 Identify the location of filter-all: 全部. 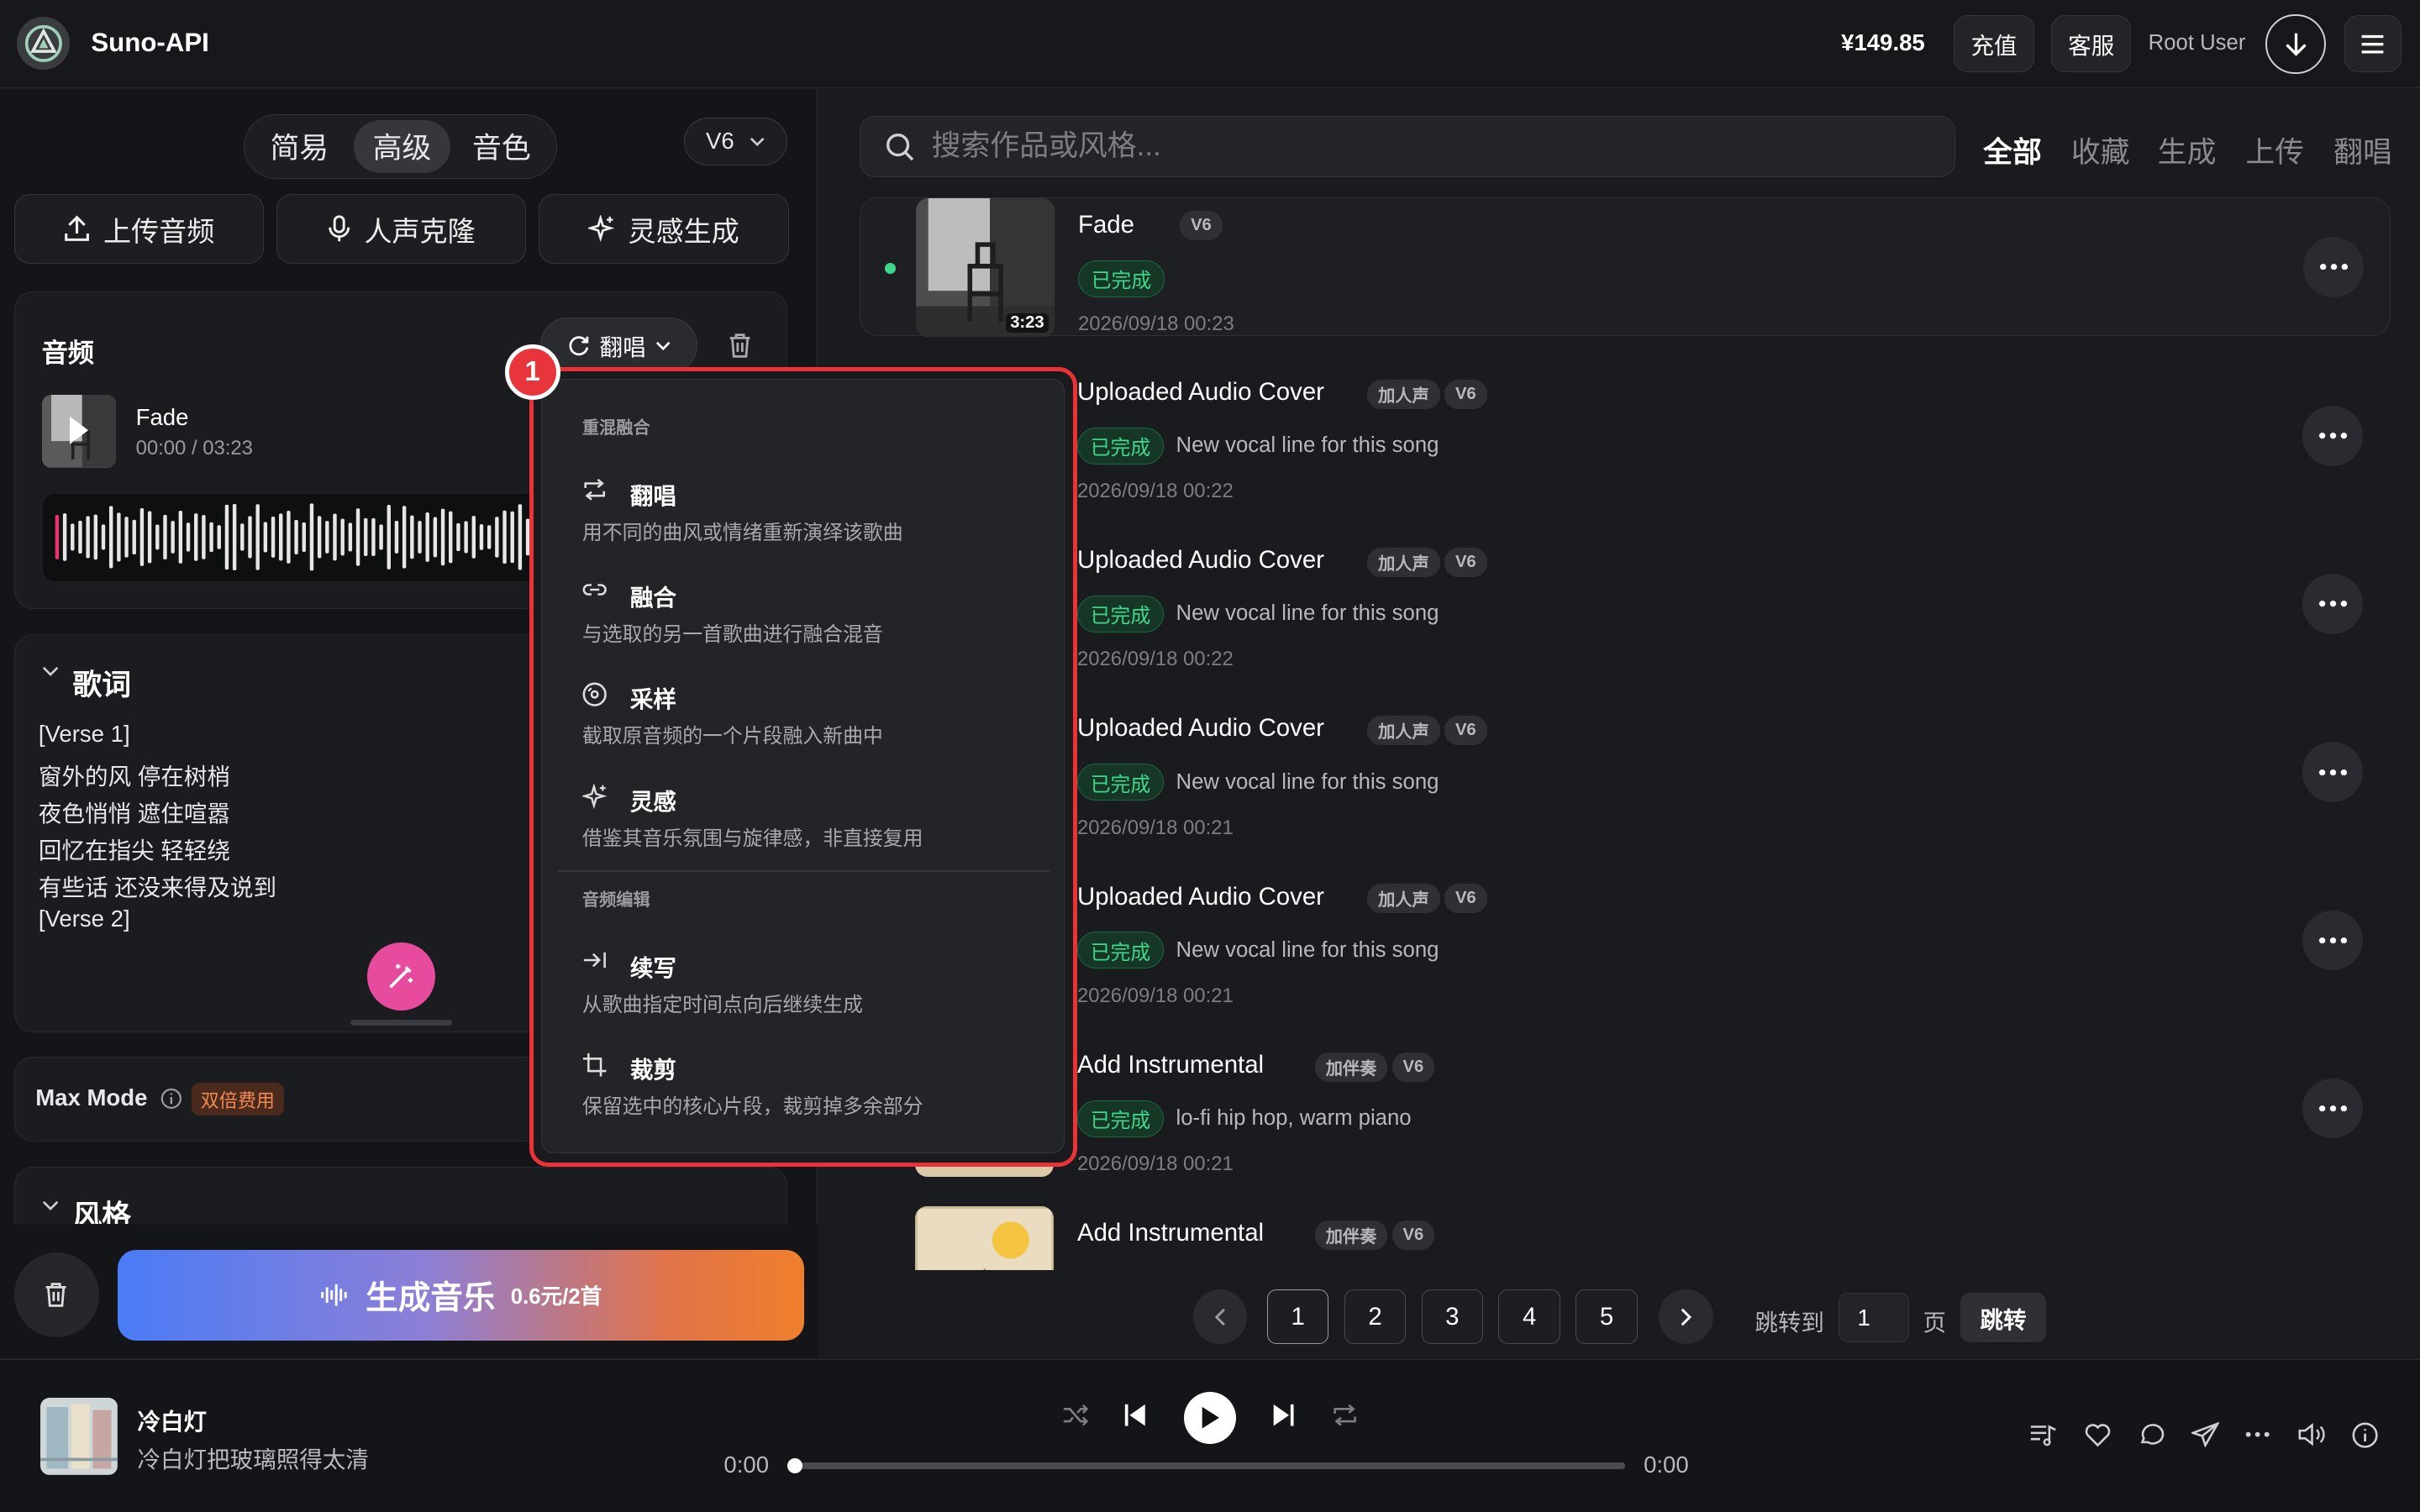
(2012, 150).